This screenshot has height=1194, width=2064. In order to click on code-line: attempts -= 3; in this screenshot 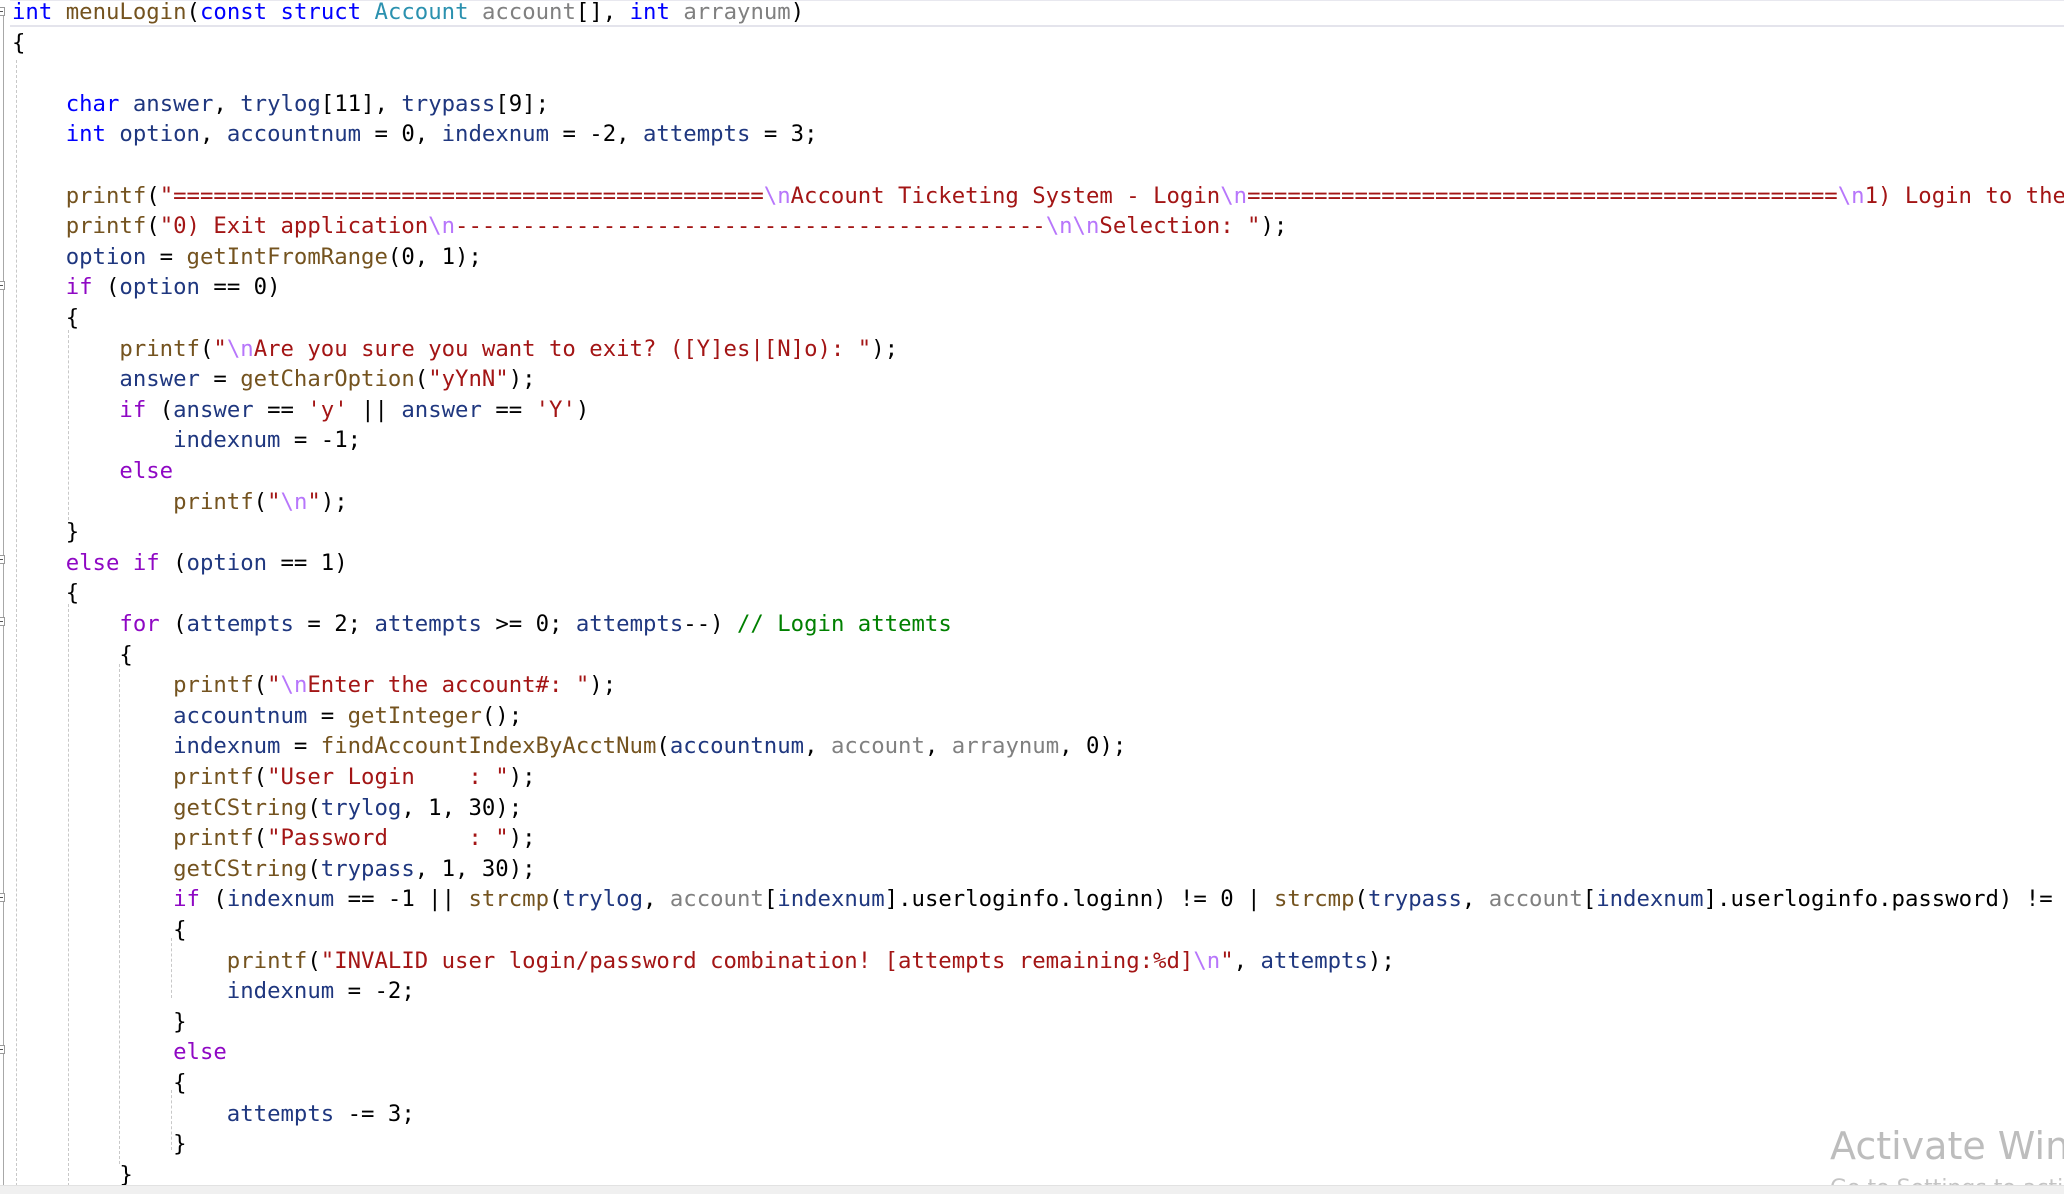, I will do `click(213, 1114)`.